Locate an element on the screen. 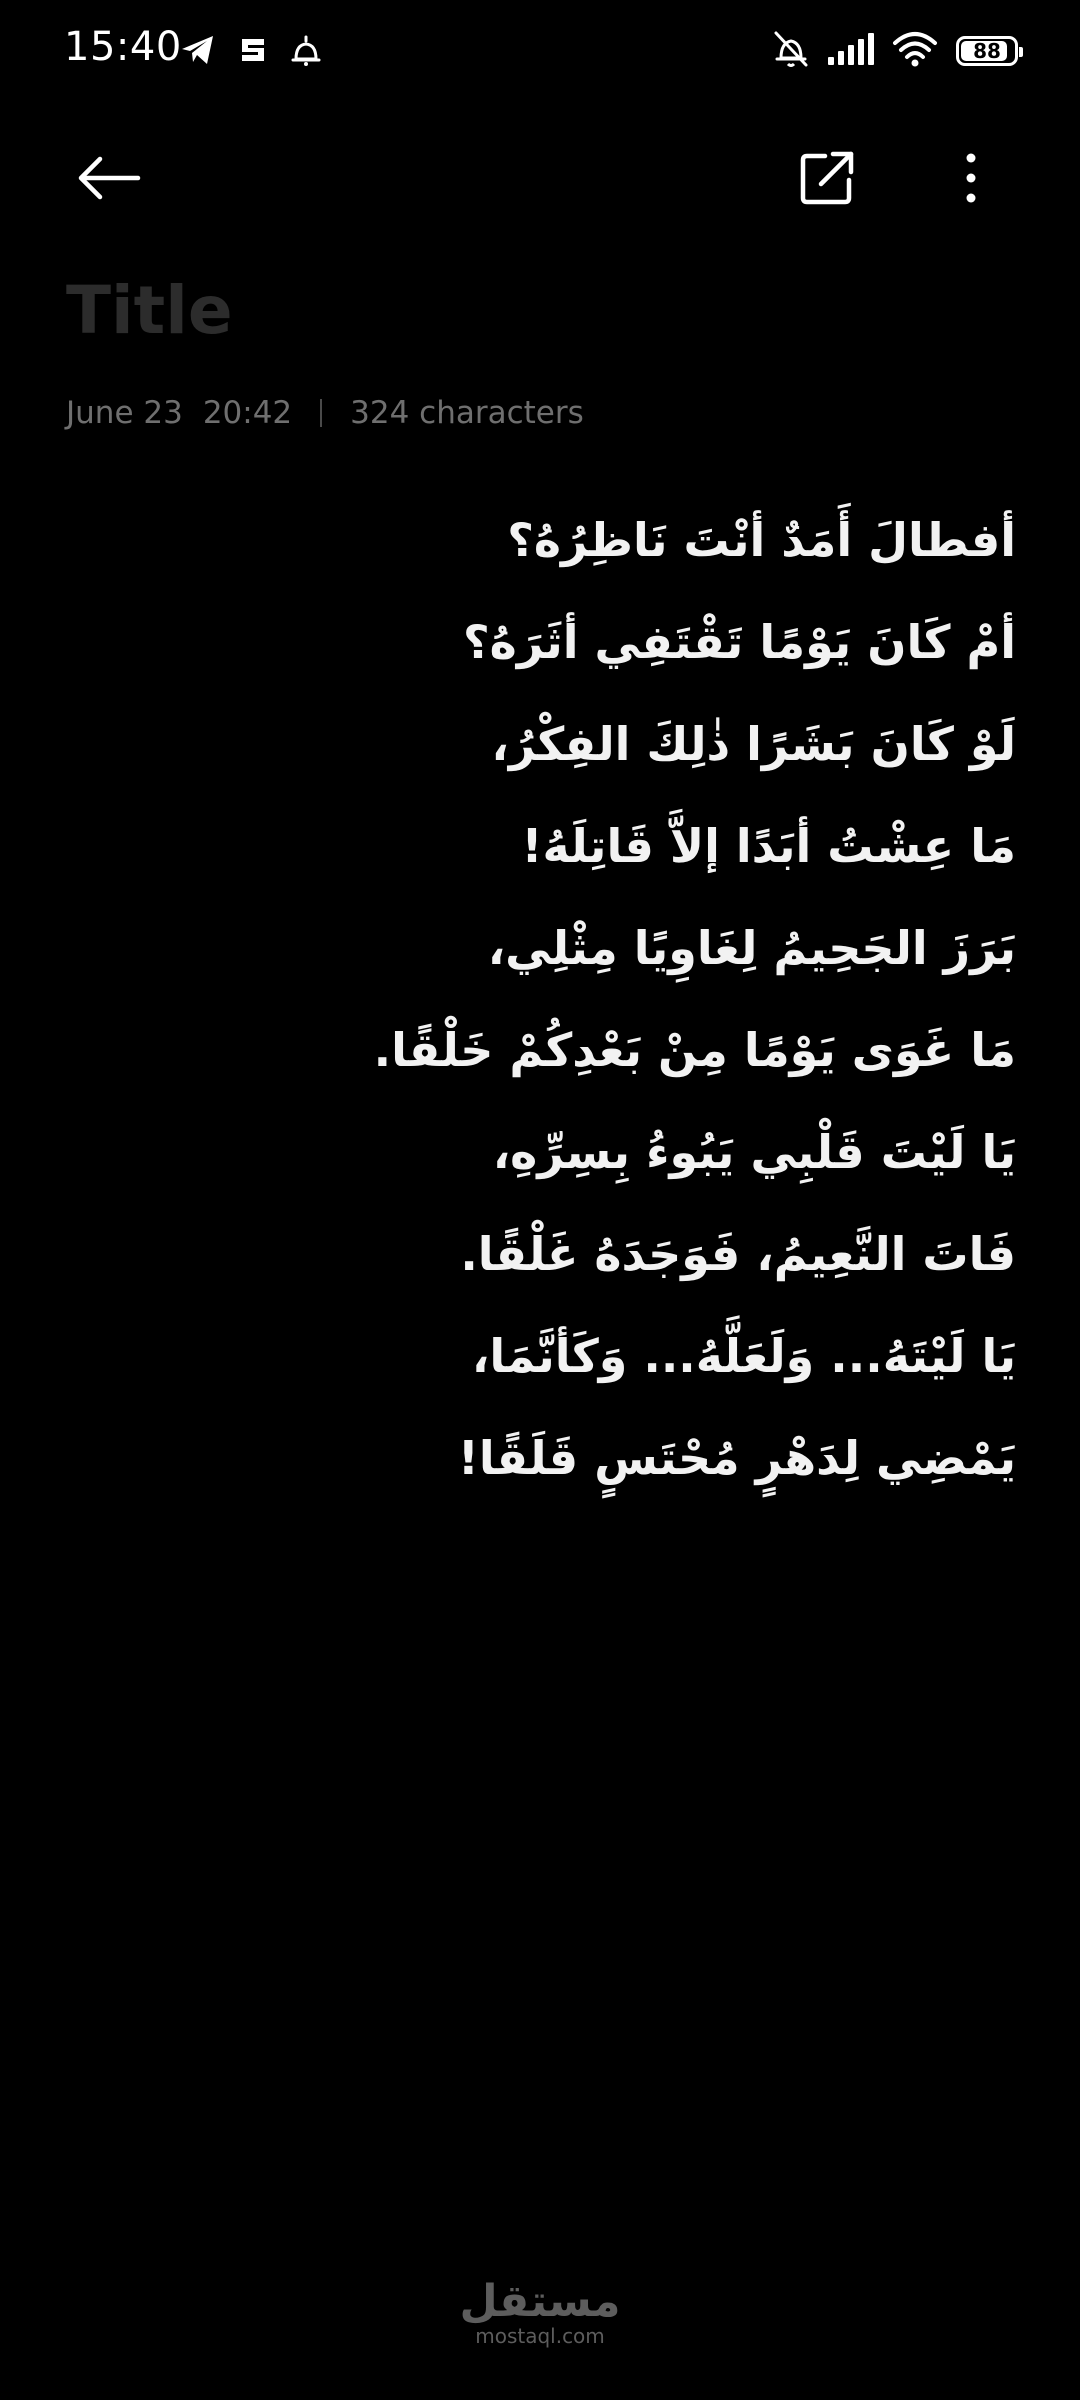  note-line: فَاتَ النَّعِيمُ، فَوَجَدَهُ غَلْقًا. is located at coordinates (738, 1254).